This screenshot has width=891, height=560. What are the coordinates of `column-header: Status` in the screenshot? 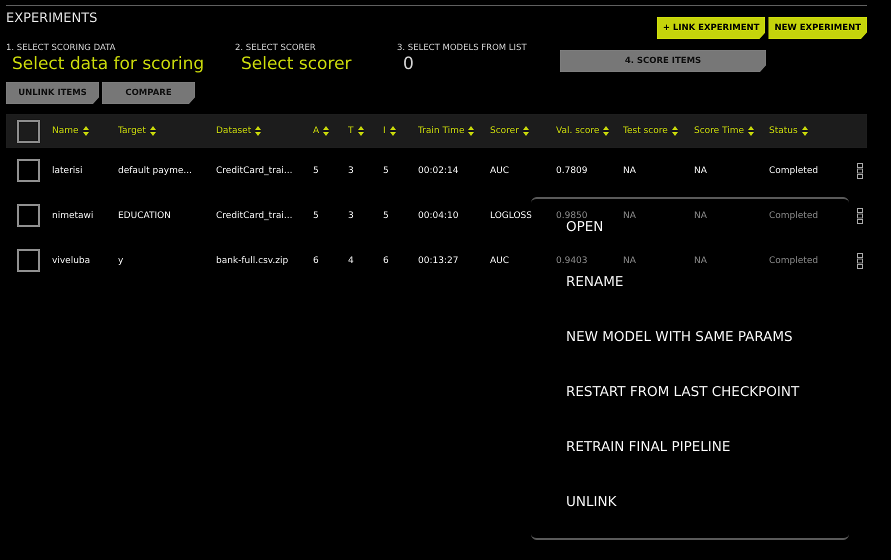 It's located at (813, 131).